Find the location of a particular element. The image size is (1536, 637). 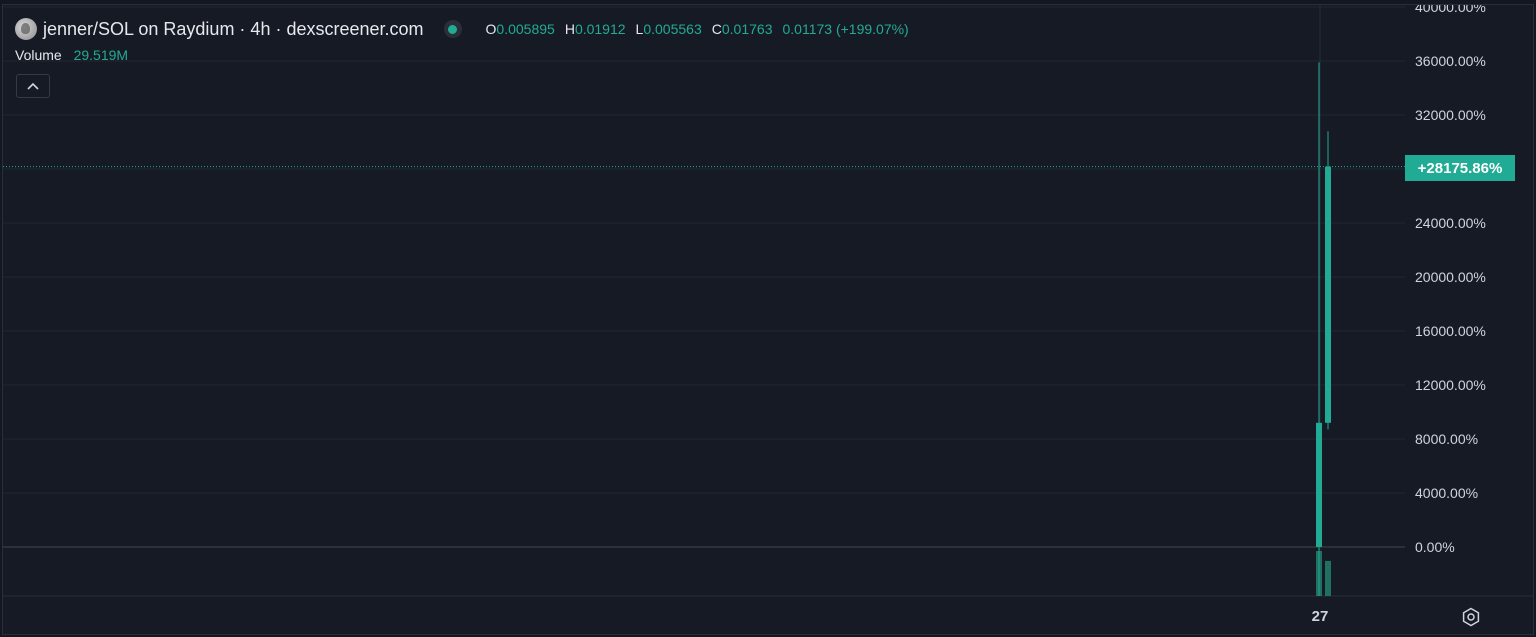

y-tick-label: 36000.00% is located at coordinates (1450, 61).